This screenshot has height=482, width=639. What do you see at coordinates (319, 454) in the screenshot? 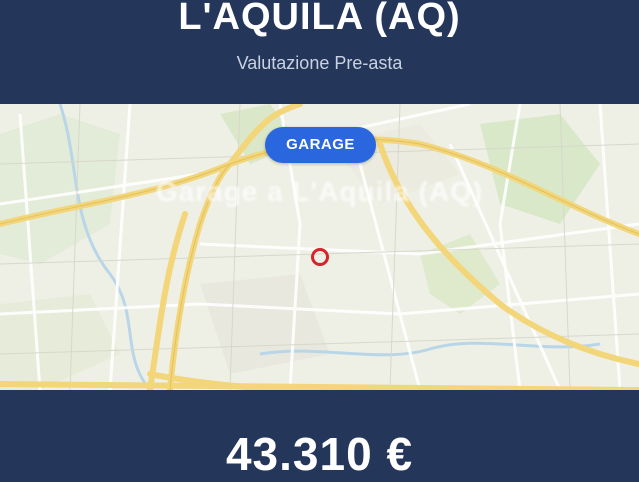
I see `price: 43.310 €` at bounding box center [319, 454].